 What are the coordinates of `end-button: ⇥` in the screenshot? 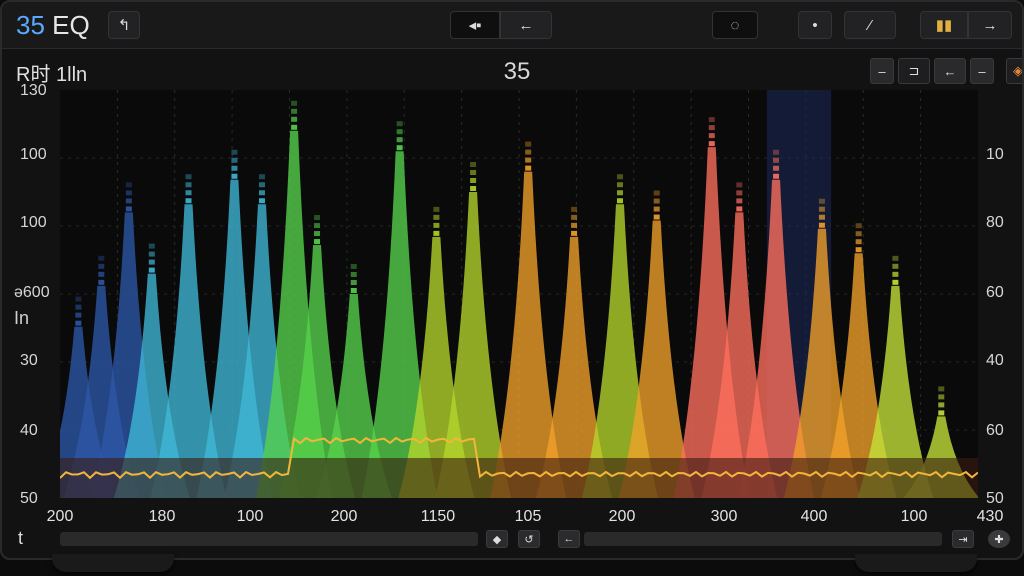 It's located at (963, 539).